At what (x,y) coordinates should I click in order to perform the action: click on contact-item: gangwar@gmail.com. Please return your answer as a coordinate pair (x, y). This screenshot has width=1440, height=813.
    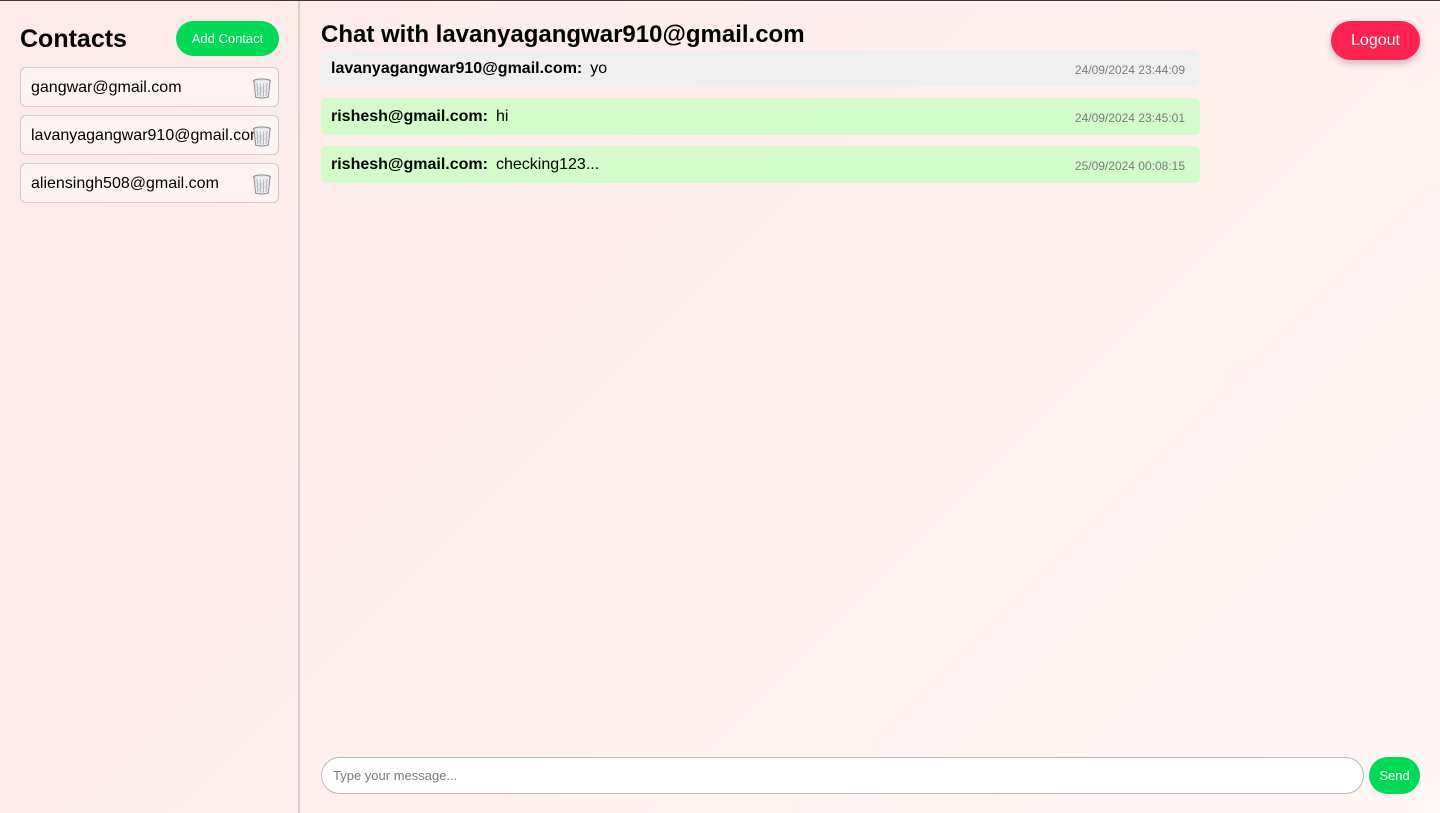
    Looking at the image, I should click on (149, 87).